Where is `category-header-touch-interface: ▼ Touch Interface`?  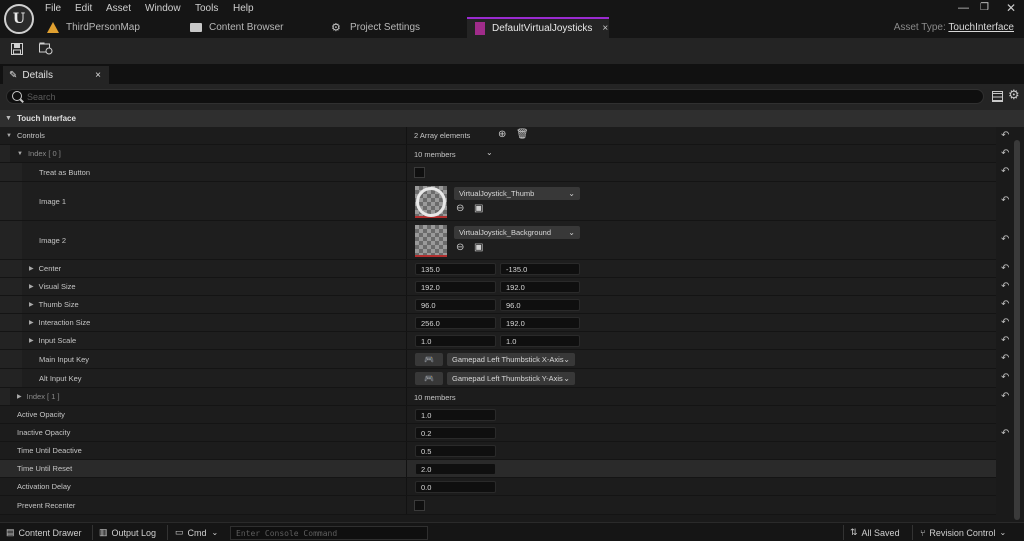
category-header-touch-interface: ▼ Touch Interface is located at coordinates (512, 118).